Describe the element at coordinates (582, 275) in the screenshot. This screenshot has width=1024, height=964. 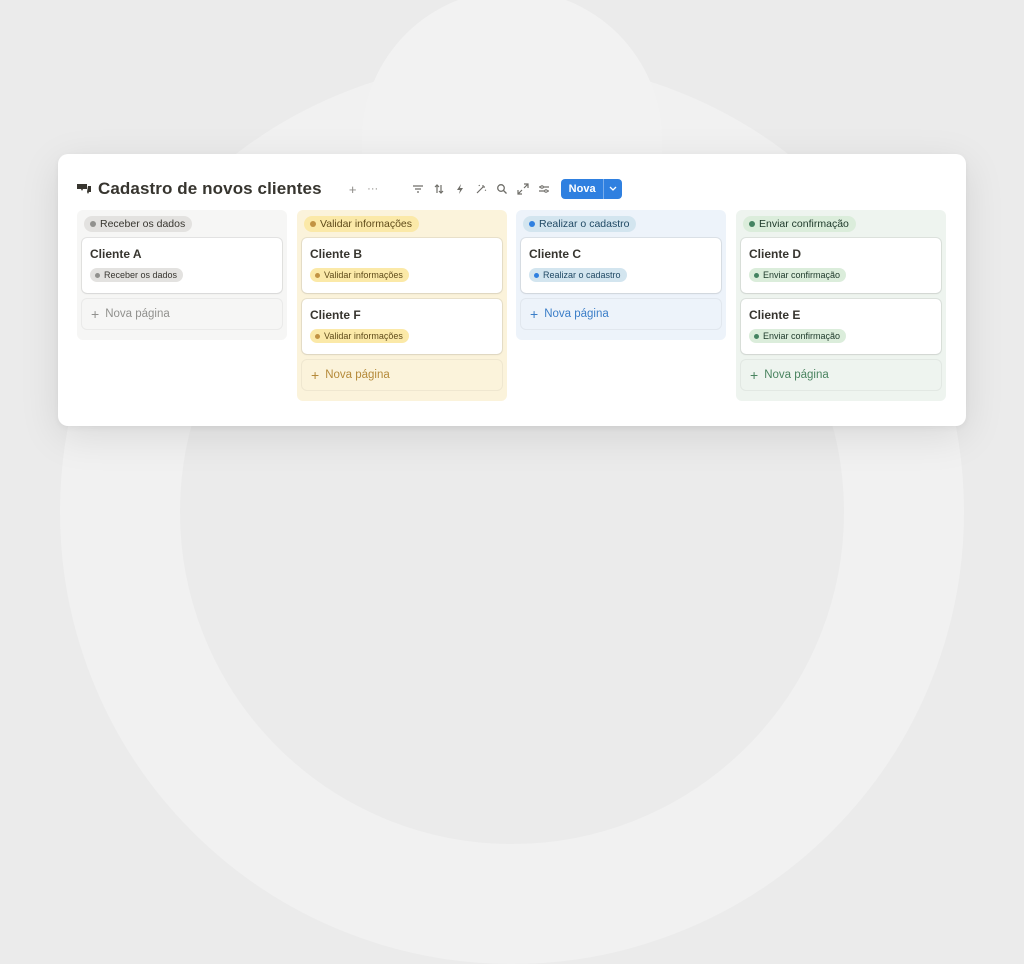
I see `status-badge-label: Realizar o cadastro` at that location.